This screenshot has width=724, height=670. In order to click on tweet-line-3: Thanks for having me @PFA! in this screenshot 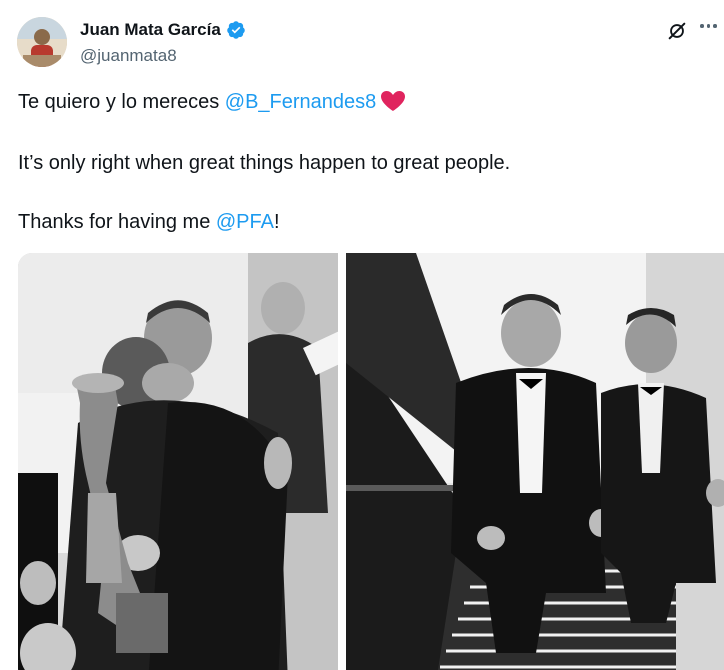, I will do `click(149, 222)`.